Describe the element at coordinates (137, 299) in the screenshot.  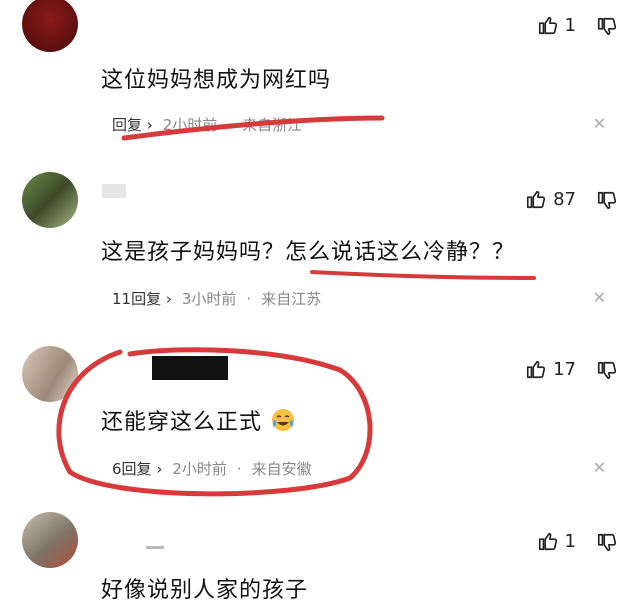
I see `reply-label: 11回复` at that location.